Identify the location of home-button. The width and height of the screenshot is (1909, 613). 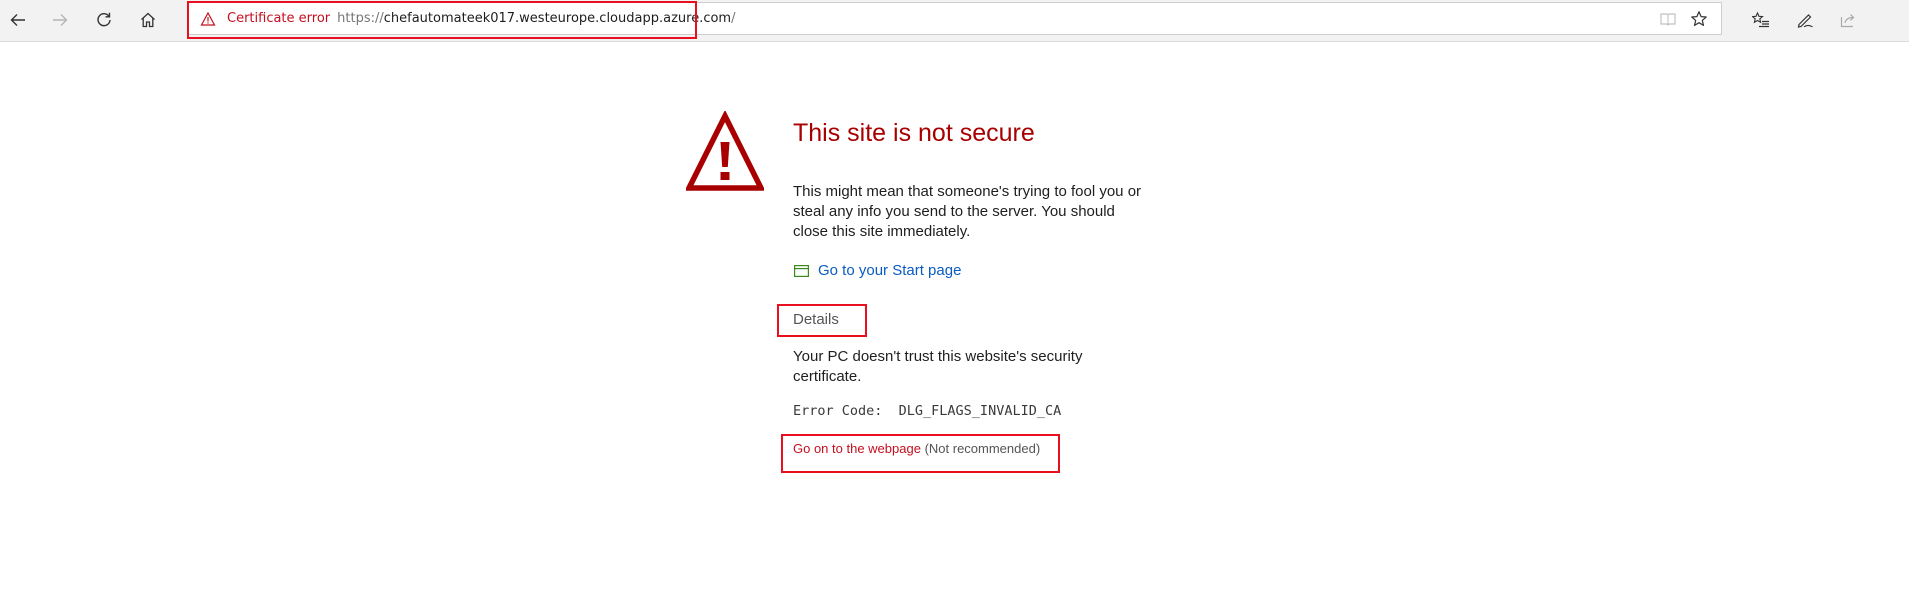
(148, 20).